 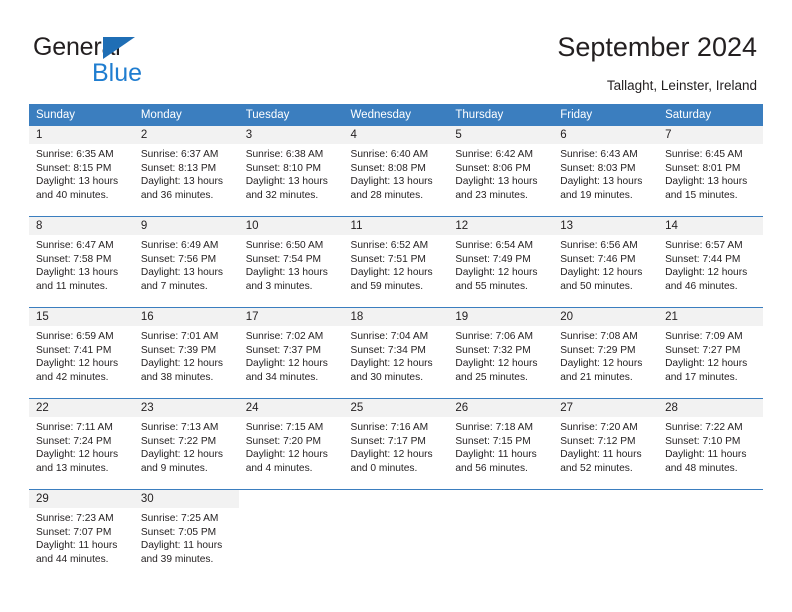 What do you see at coordinates (388, 441) in the screenshot?
I see `day-detail-sunset: Sunset: 7:17 PM` at bounding box center [388, 441].